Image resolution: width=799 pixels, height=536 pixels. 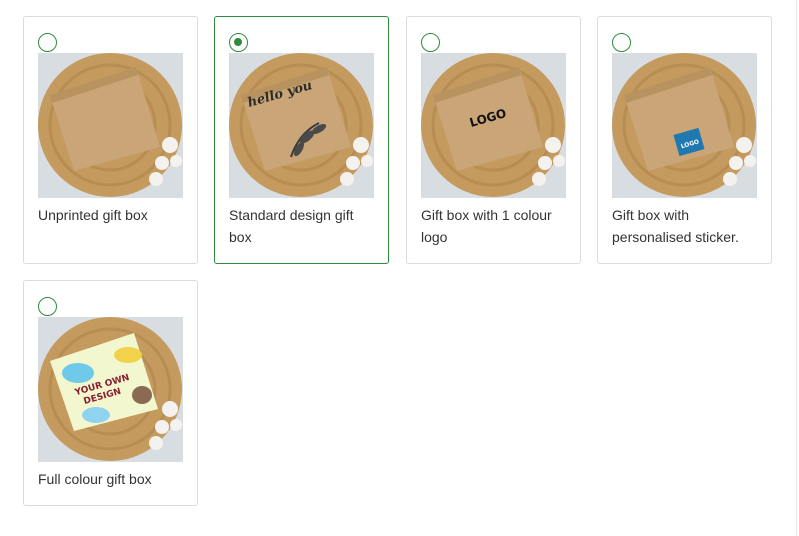 I want to click on product-image-standard-design: hello you, so click(x=301, y=125).